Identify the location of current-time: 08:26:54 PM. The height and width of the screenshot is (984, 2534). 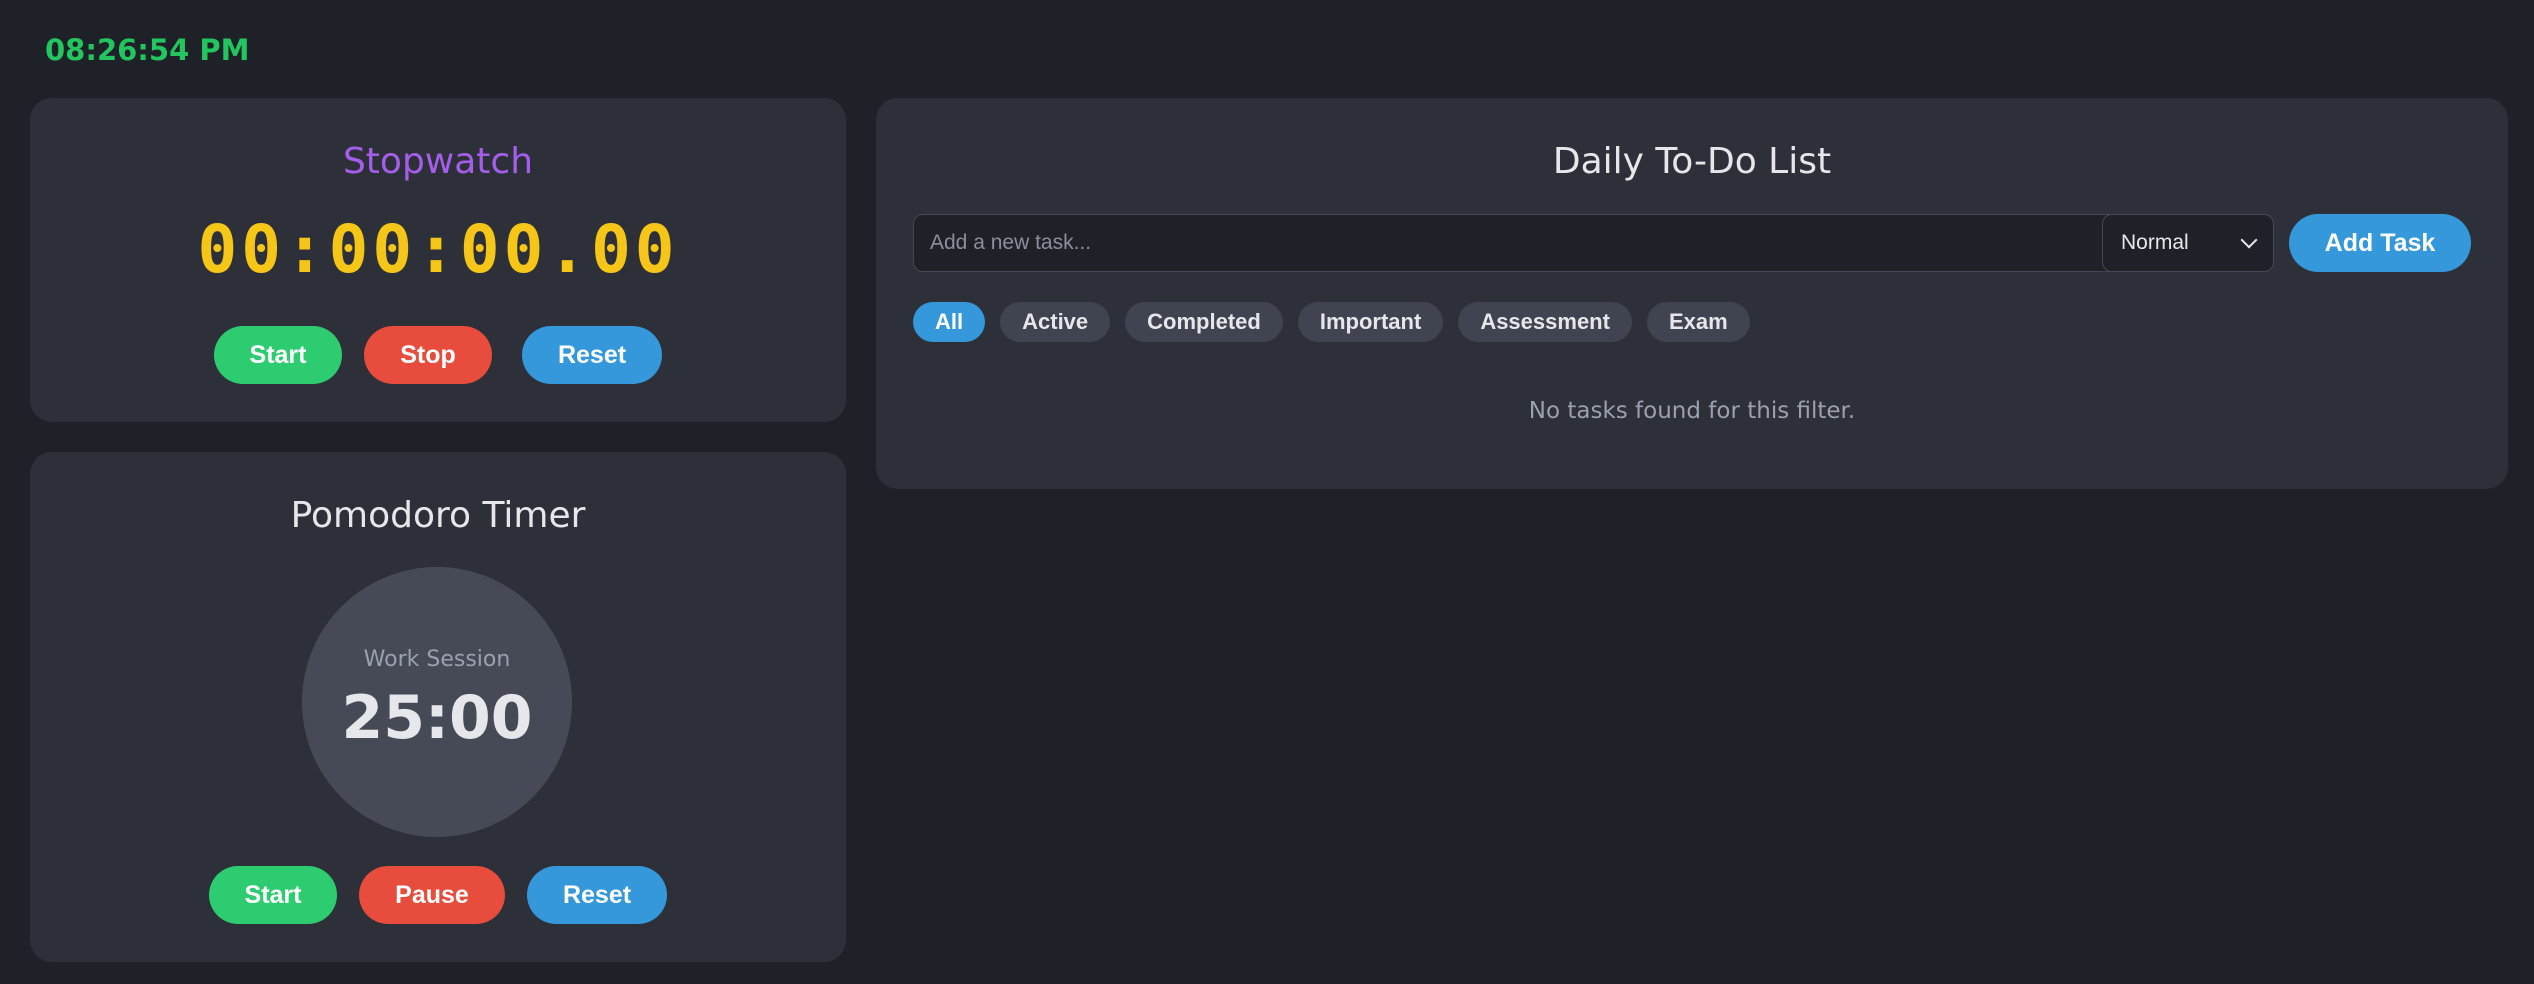
(147, 50).